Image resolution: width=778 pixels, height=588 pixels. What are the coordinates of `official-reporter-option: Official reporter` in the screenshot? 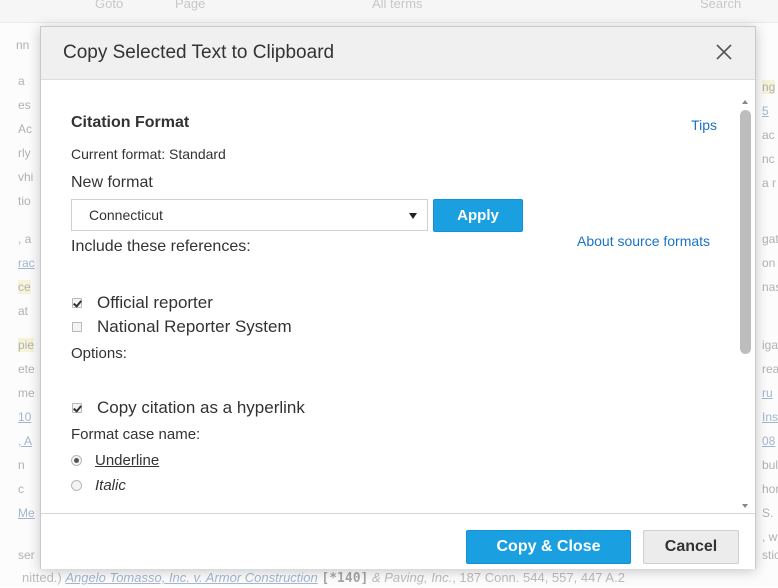 It's located at (142, 303).